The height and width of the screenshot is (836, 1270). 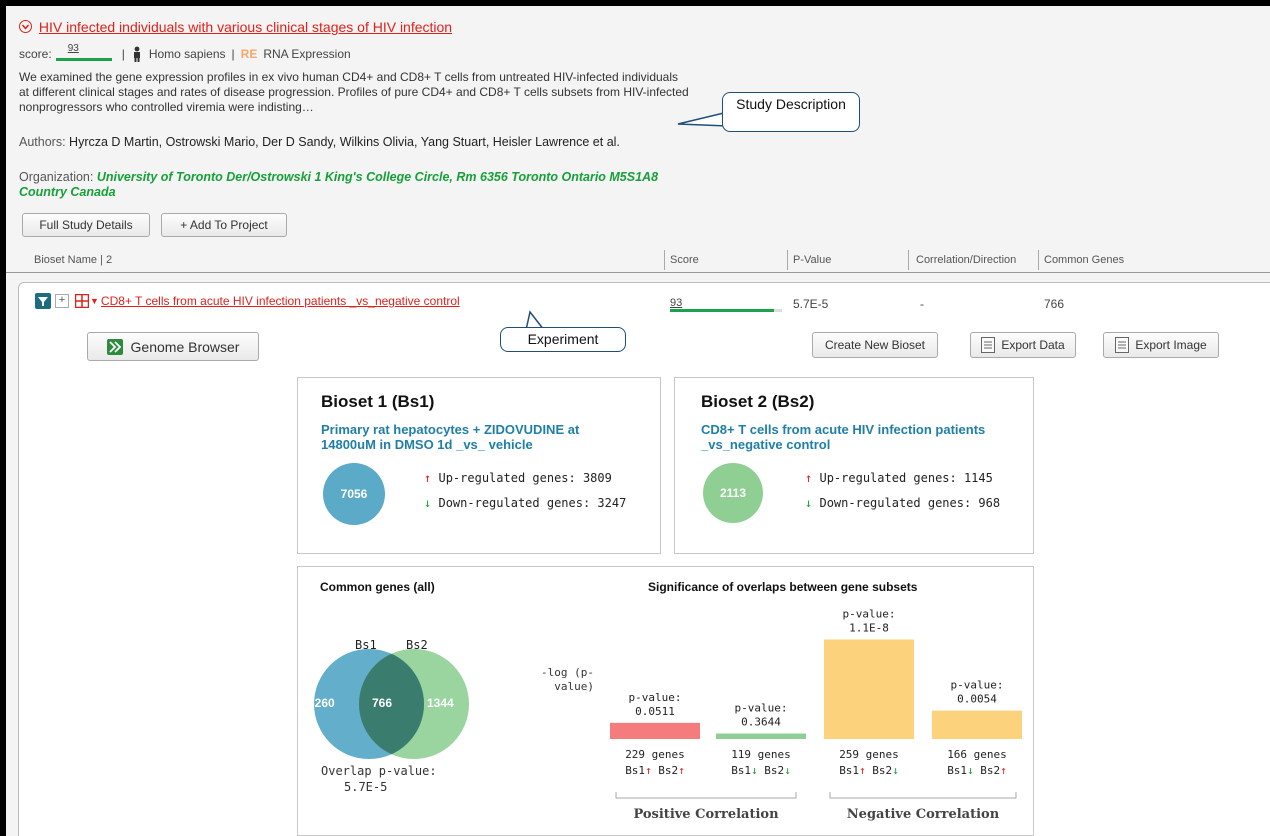 What do you see at coordinates (567, 679) in the screenshot?
I see `chart-ylabel: -log (p-value)` at bounding box center [567, 679].